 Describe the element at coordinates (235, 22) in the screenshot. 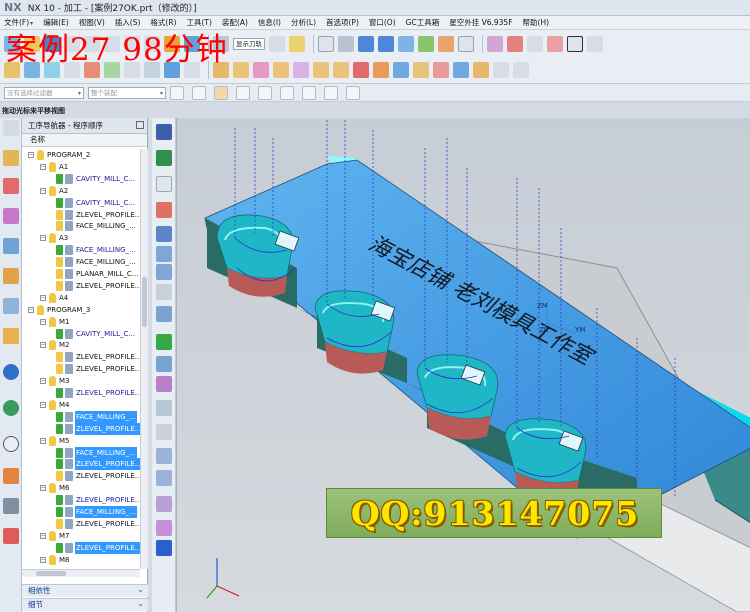

I see `menu-item: 装配(A)` at that location.